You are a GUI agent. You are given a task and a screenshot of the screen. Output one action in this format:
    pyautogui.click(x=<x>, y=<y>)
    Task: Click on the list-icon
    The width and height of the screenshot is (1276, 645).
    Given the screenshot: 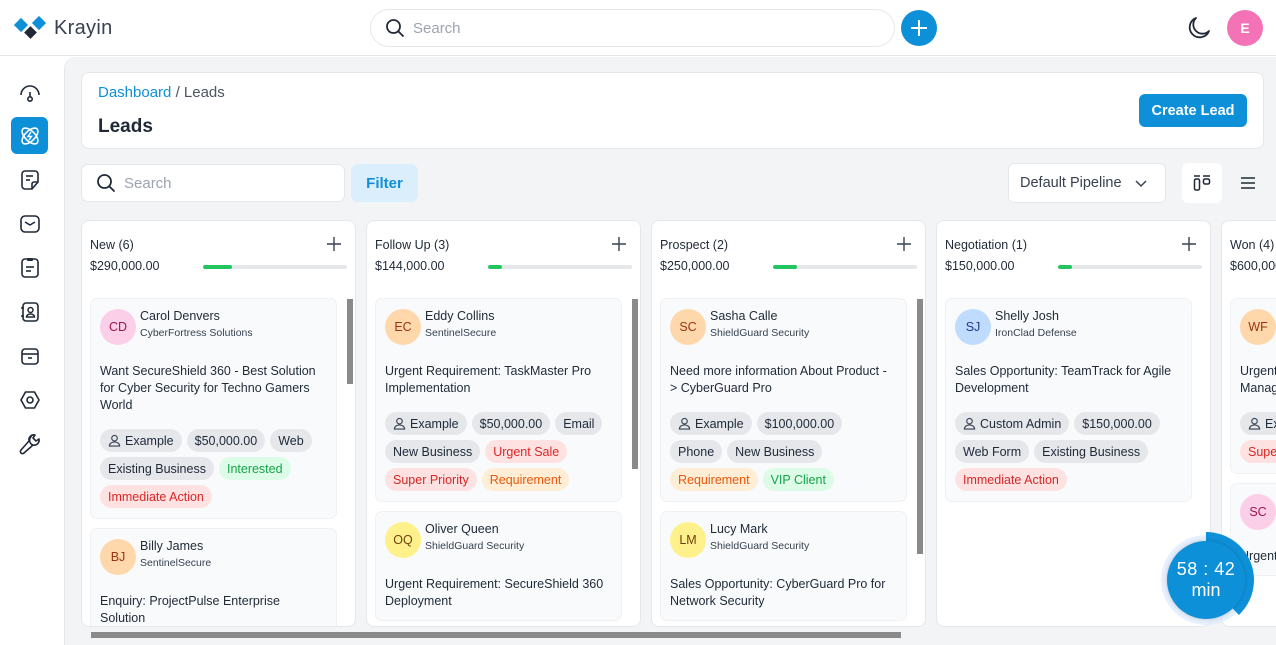 What is the action you would take?
    pyautogui.click(x=1248, y=183)
    